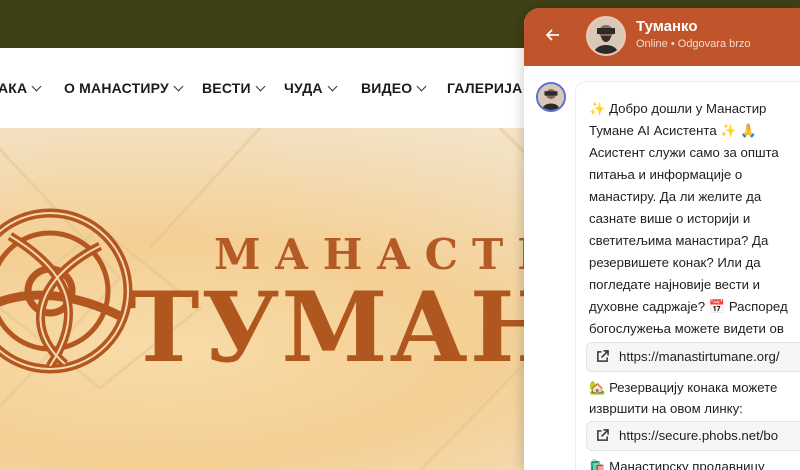 This screenshot has height=470, width=800. What do you see at coordinates (303, 88) in the screenshot?
I see `nav-item-label: ЧУДА` at bounding box center [303, 88].